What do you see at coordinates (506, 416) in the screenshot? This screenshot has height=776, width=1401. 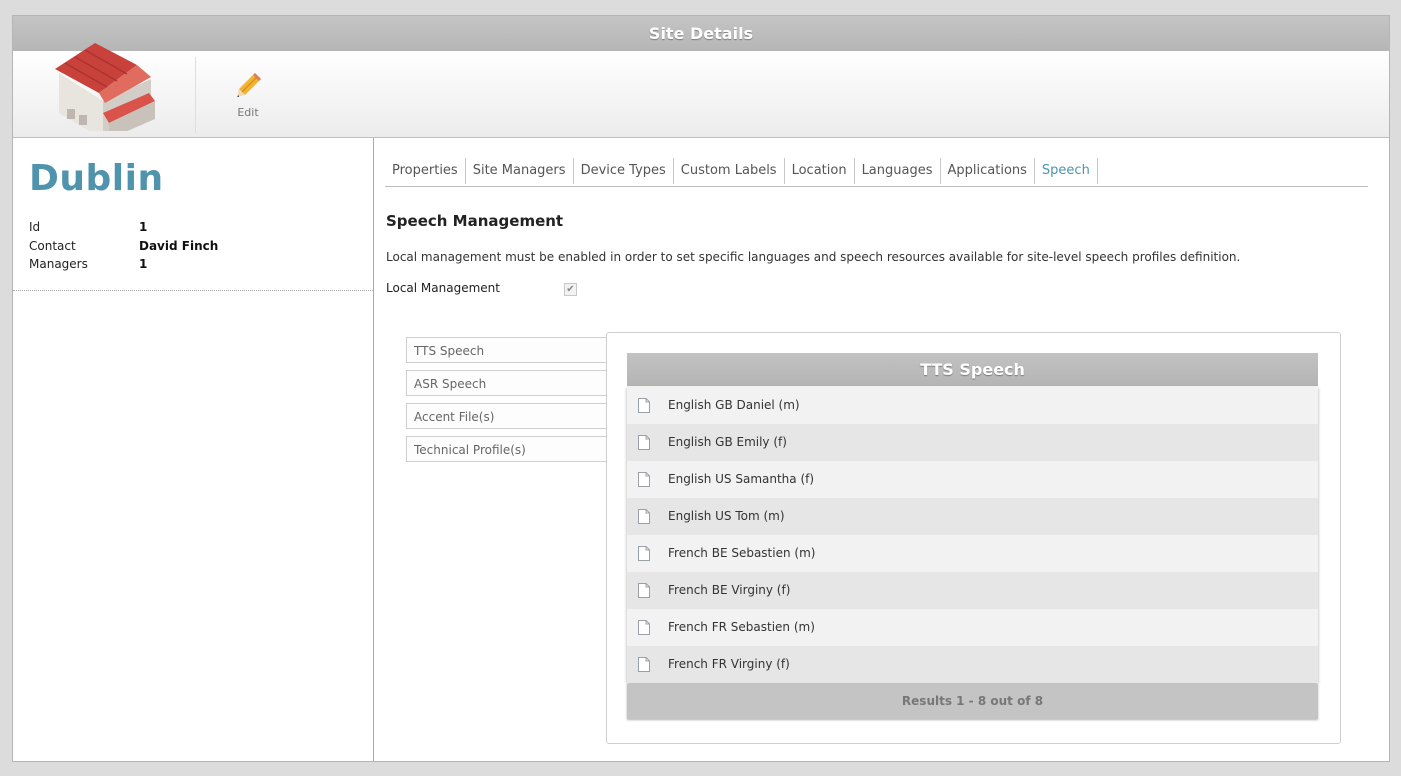 I see `subtab-accent-files: Accent File(s)` at bounding box center [506, 416].